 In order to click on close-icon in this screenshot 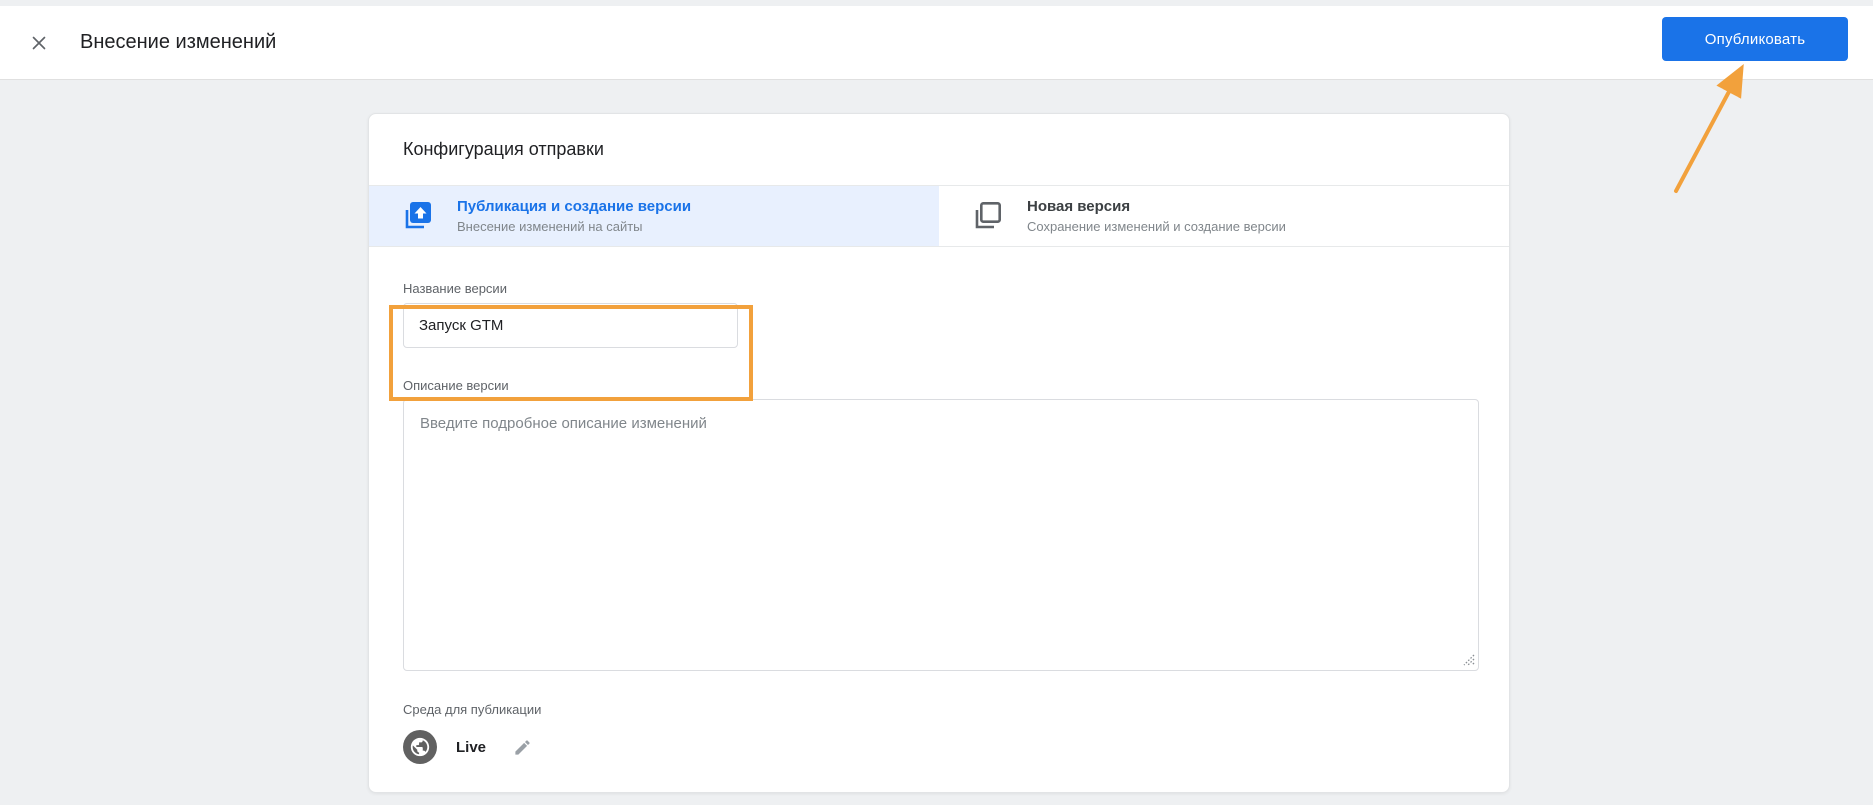, I will do `click(39, 42)`.